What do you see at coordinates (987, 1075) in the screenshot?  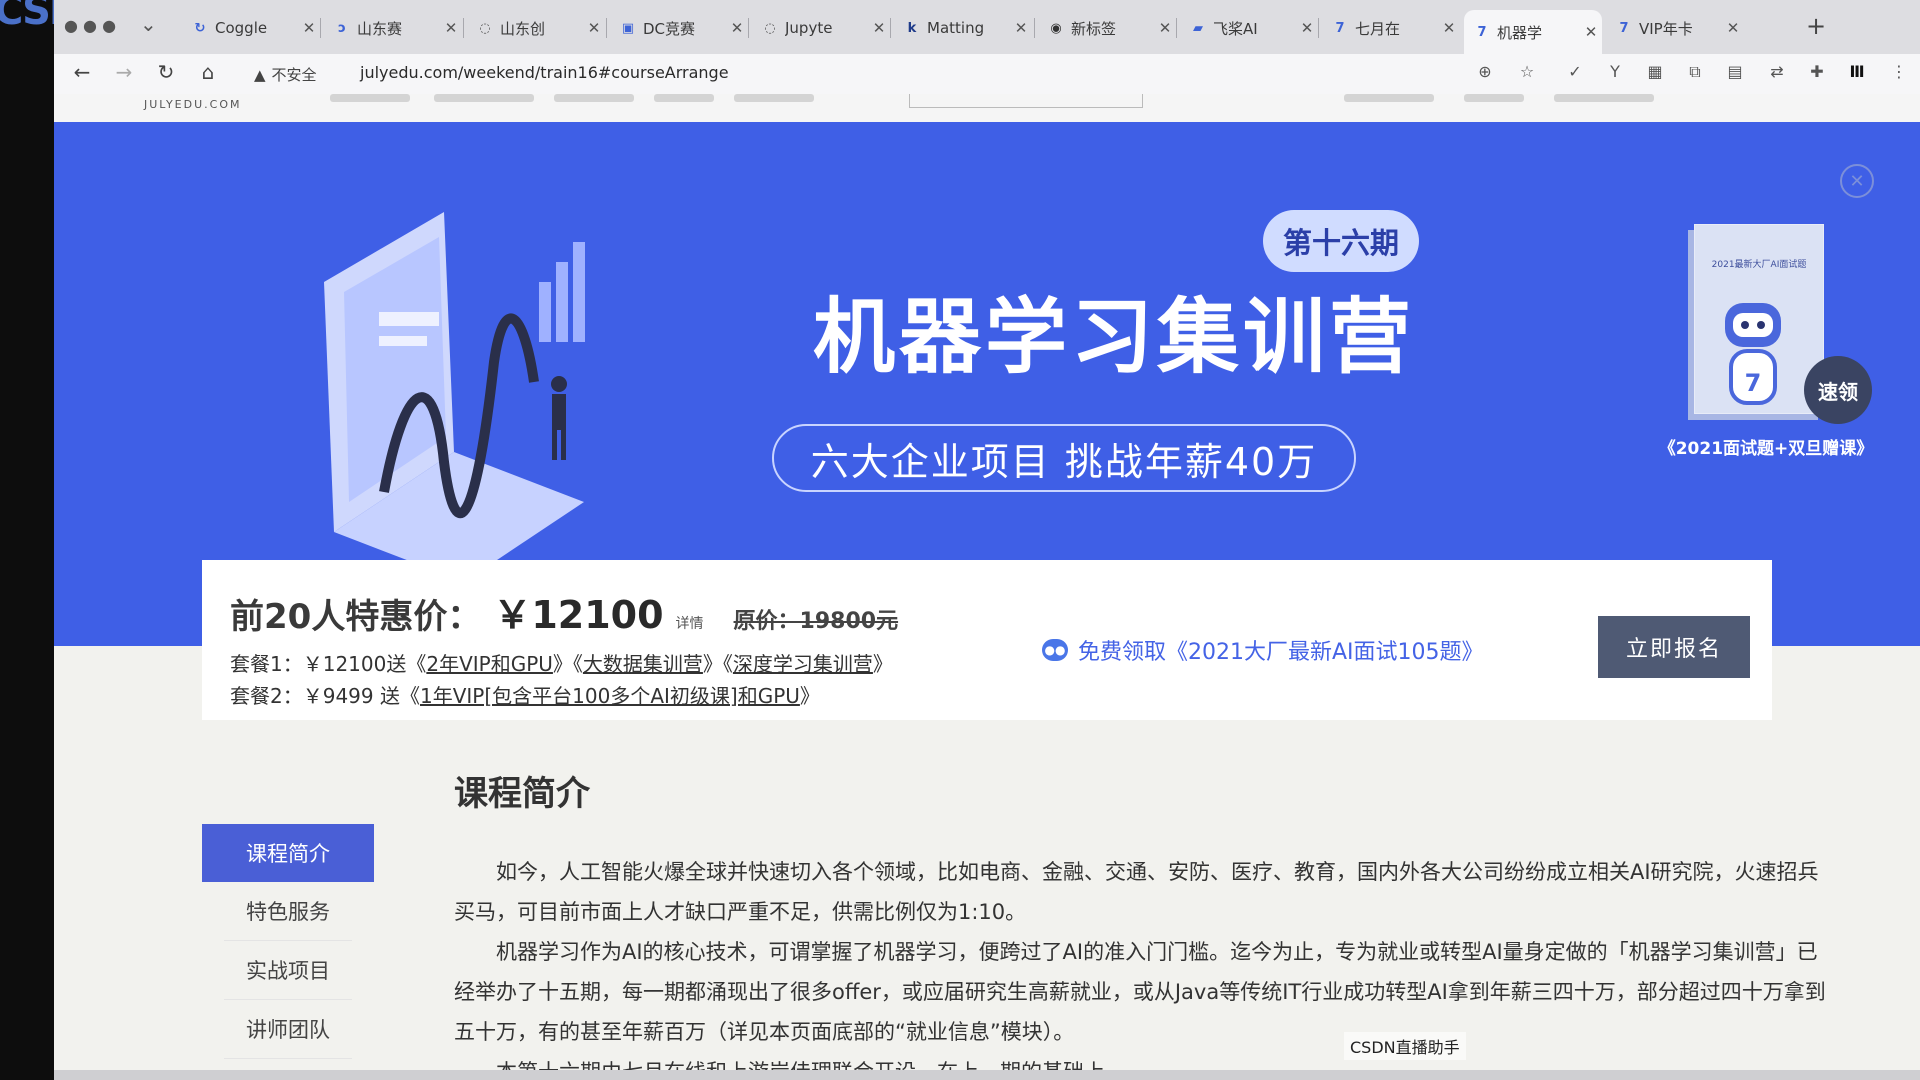 I see `bottom-scroll-bar` at bounding box center [987, 1075].